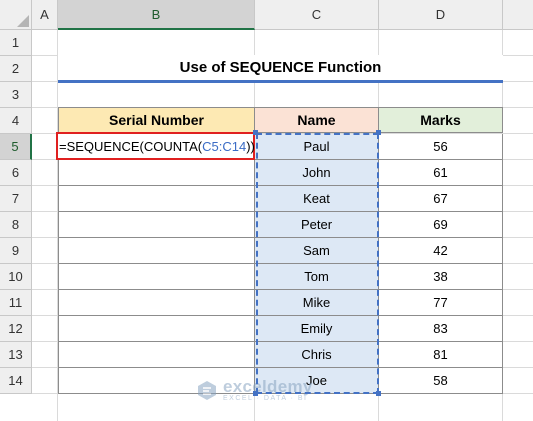 The image size is (533, 421). What do you see at coordinates (268, 386) in the screenshot?
I see `watermark-name: exceldemy` at bounding box center [268, 386].